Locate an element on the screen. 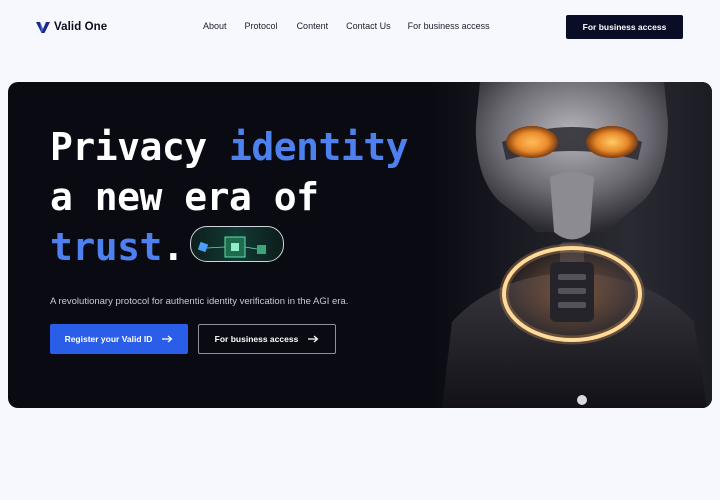 This screenshot has height=500, width=720. nav-item-business-access: For business access is located at coordinates (449, 26).